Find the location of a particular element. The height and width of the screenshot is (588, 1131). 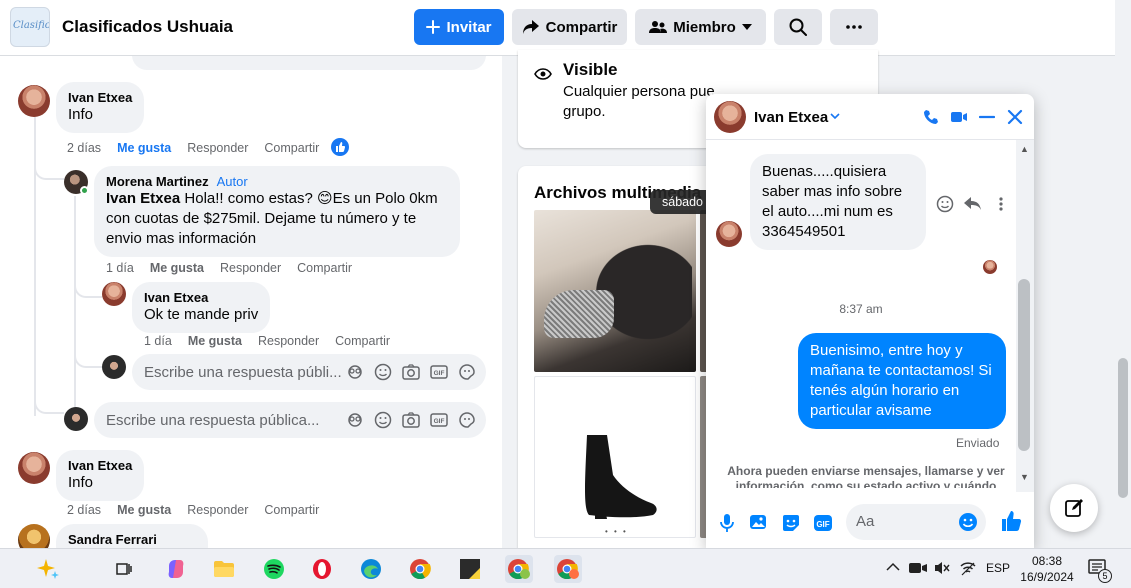

video-call-button is located at coordinates (959, 117).